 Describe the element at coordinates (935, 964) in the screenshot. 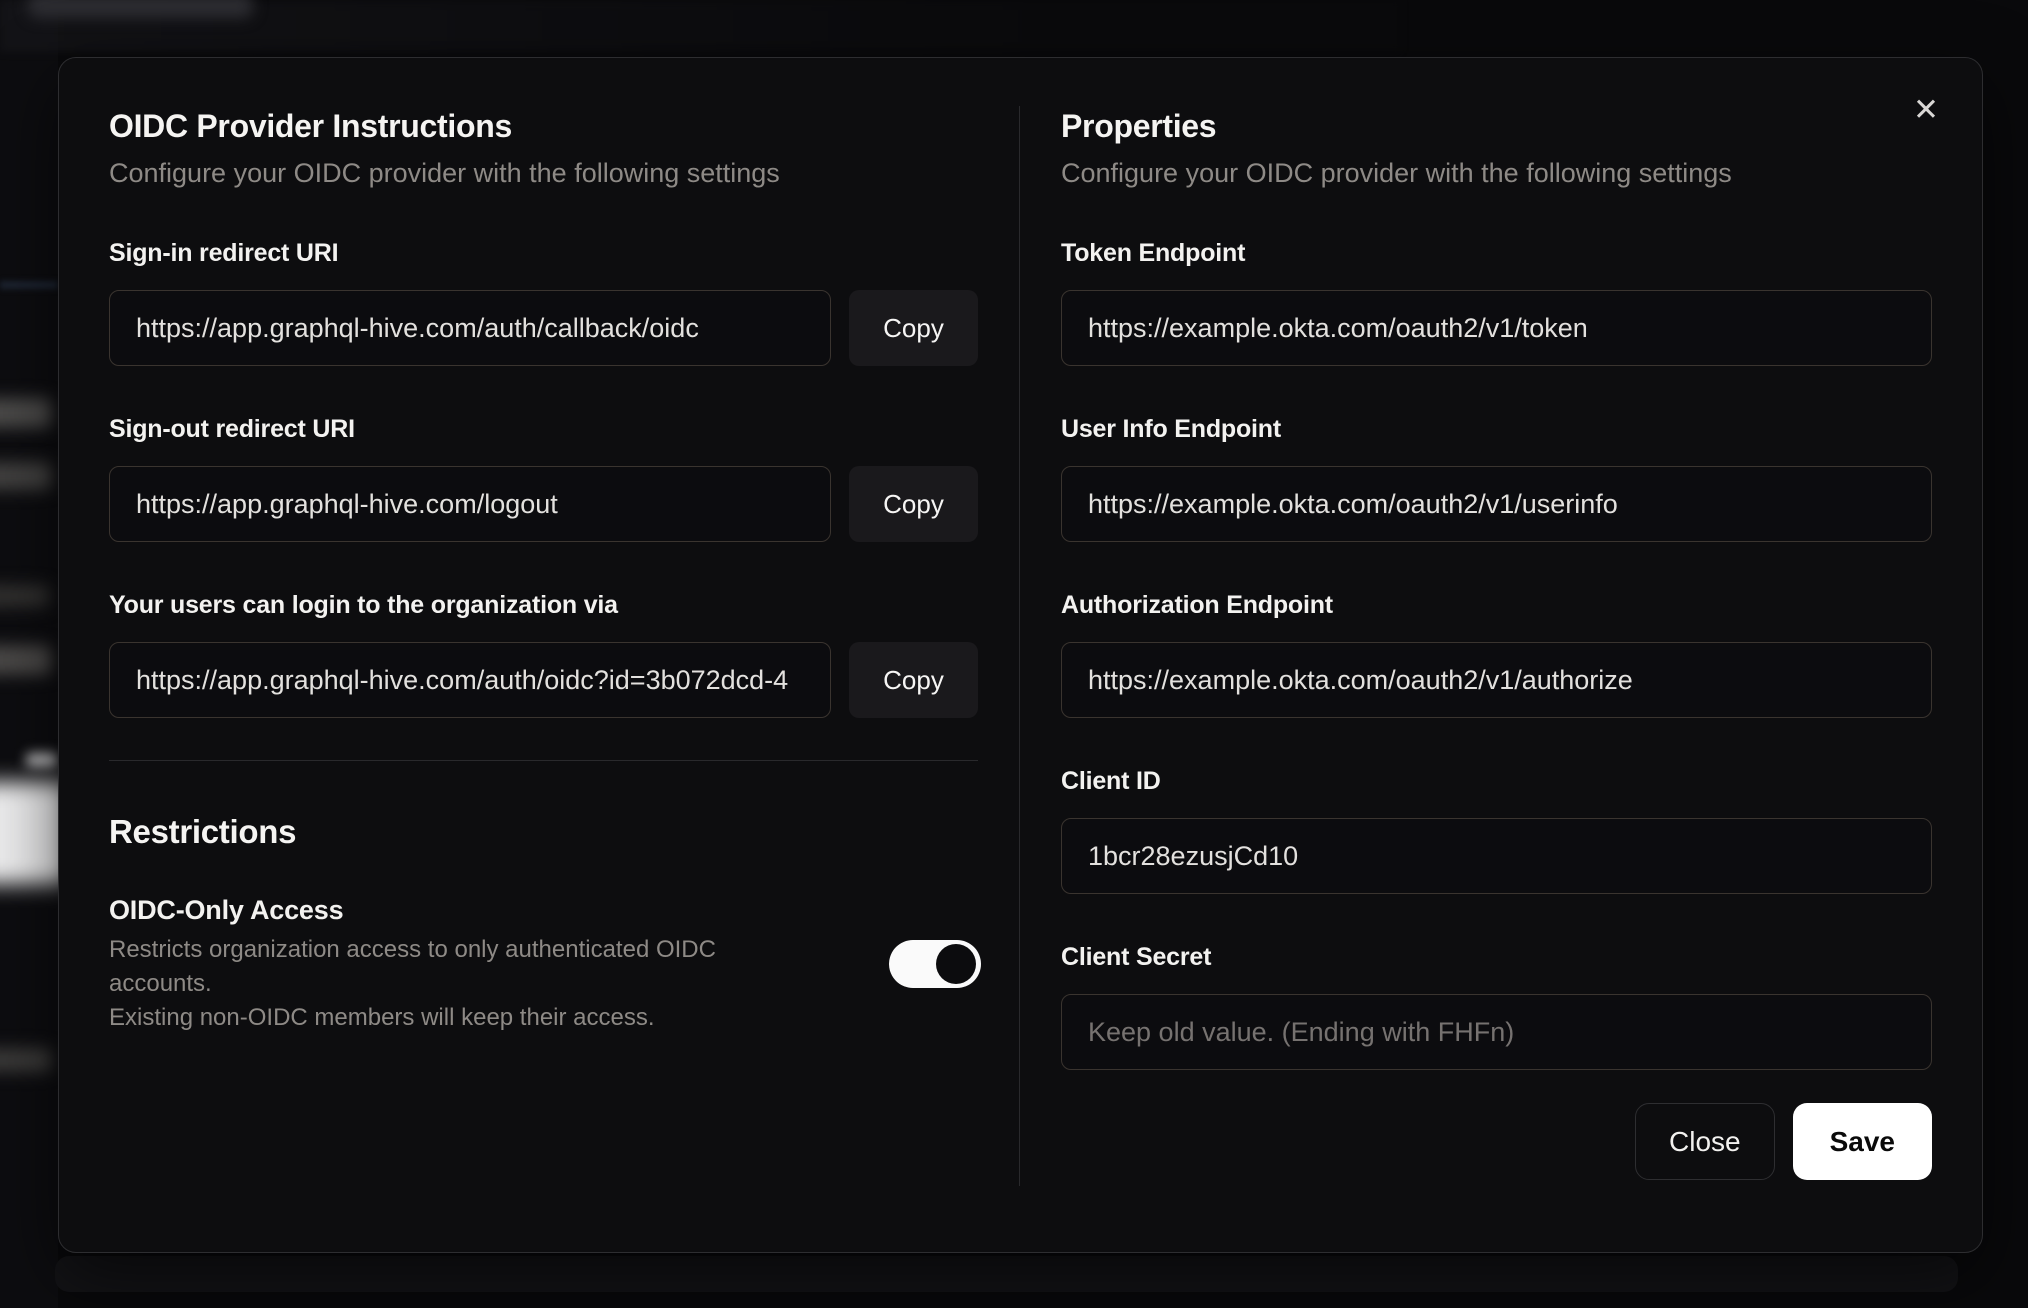

I see `oidc-only-toggle` at that location.